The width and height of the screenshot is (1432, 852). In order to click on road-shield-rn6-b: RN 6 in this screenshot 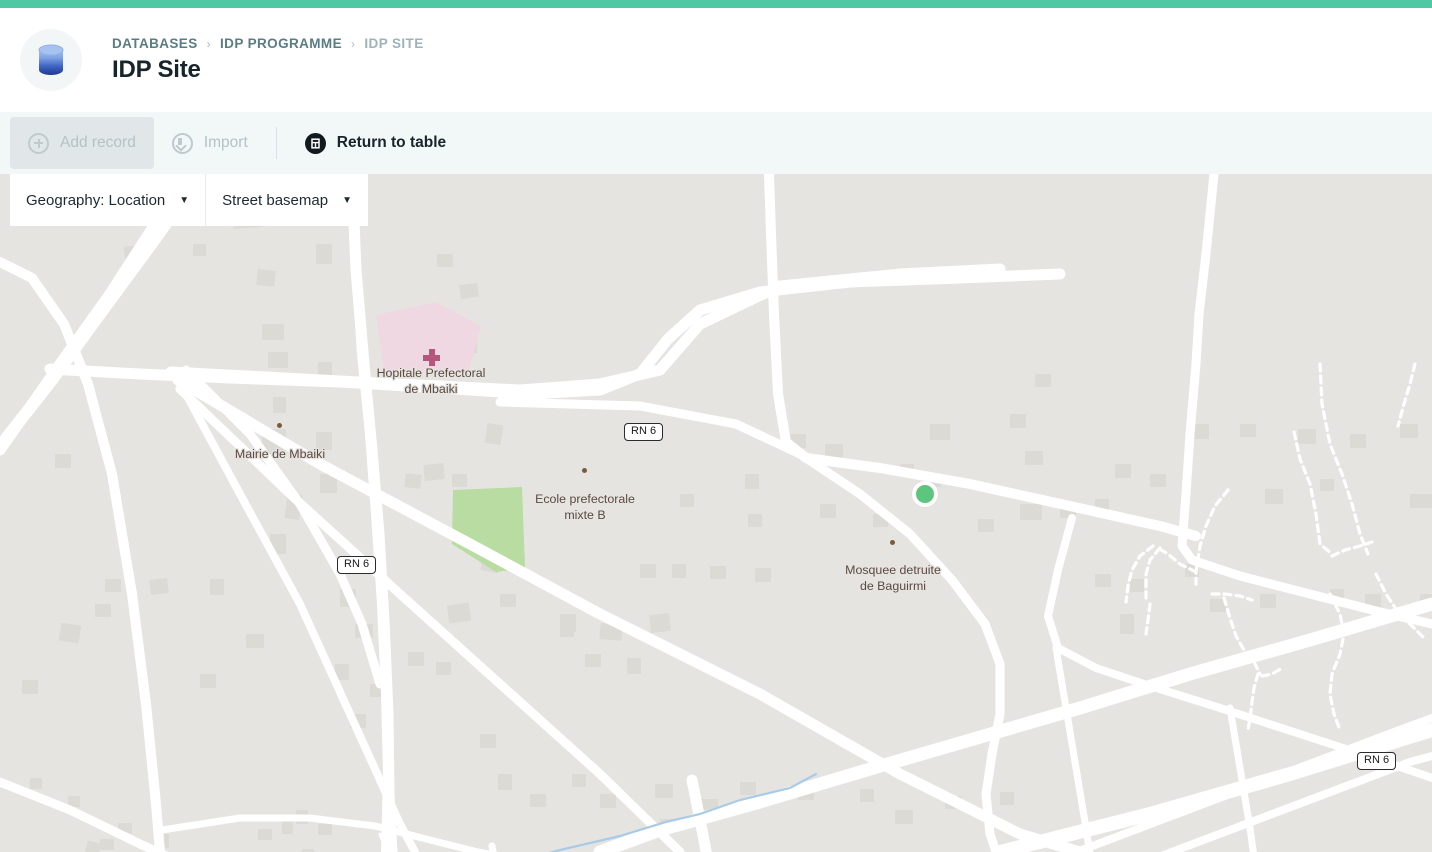, I will do `click(357, 565)`.